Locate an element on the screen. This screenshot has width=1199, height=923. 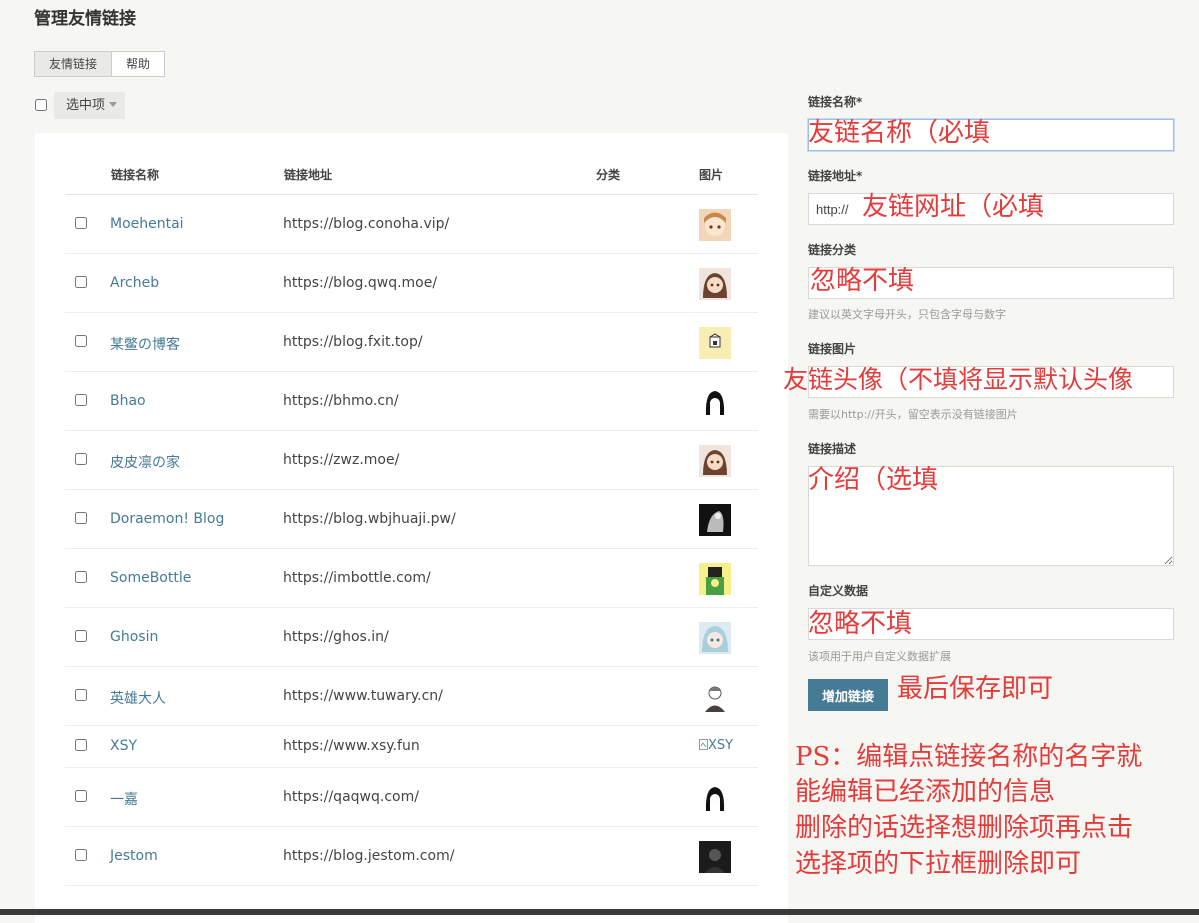
table-row: Moehentai https://blog.conoha.vip/ is located at coordinates (411, 224).